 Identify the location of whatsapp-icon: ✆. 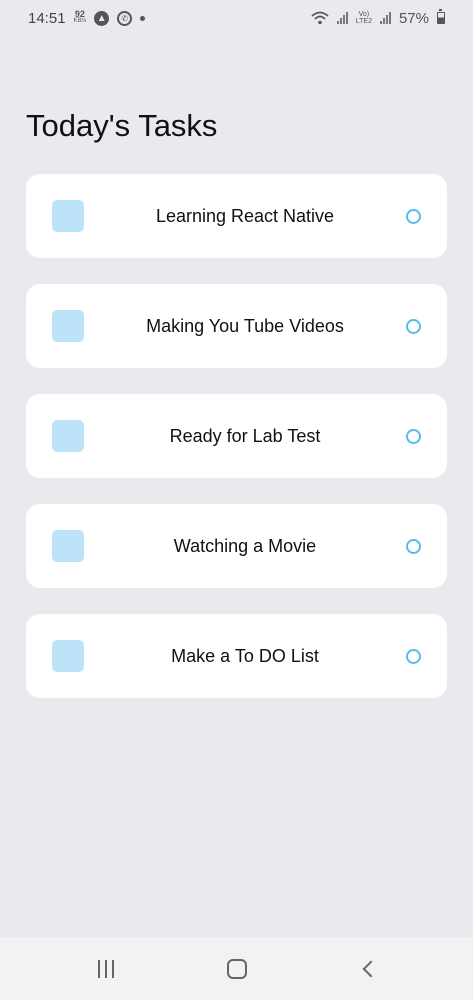
(125, 18).